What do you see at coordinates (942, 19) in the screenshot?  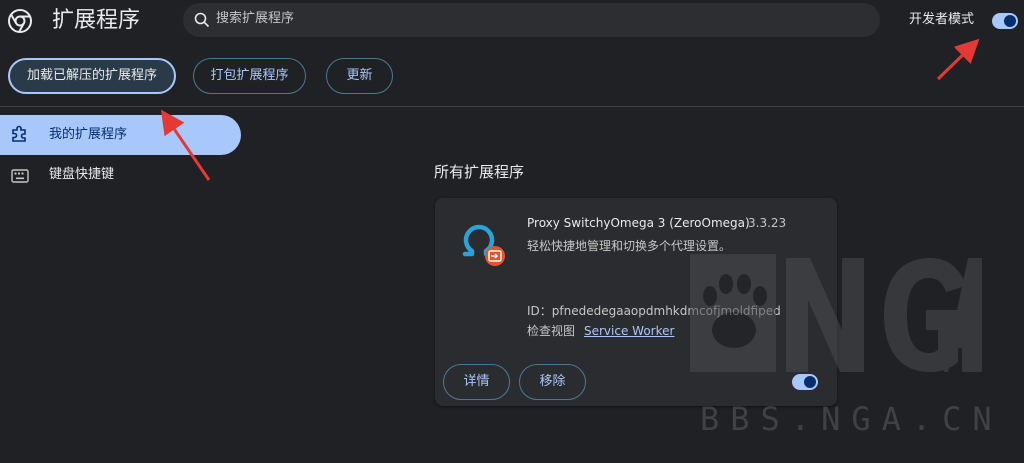 I see `dev-mode-label: 开发者模式` at bounding box center [942, 19].